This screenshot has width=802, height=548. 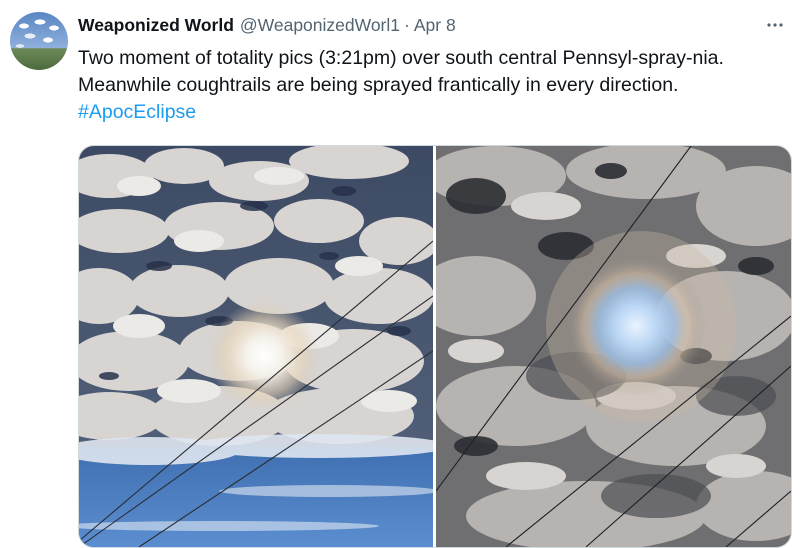 I want to click on author-name: Weaponized World, so click(x=156, y=25).